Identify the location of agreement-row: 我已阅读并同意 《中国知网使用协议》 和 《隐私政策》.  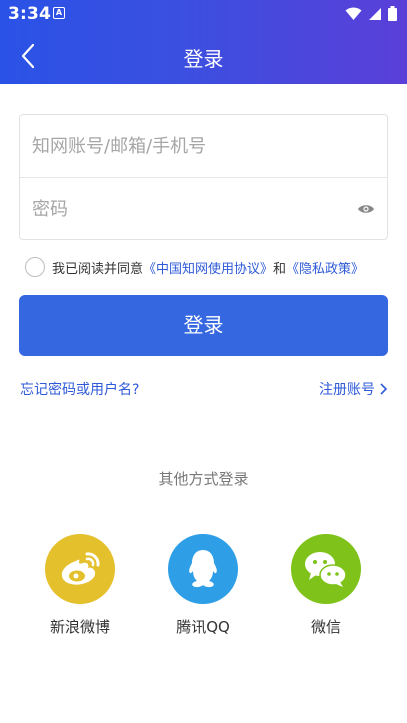
(194, 267).